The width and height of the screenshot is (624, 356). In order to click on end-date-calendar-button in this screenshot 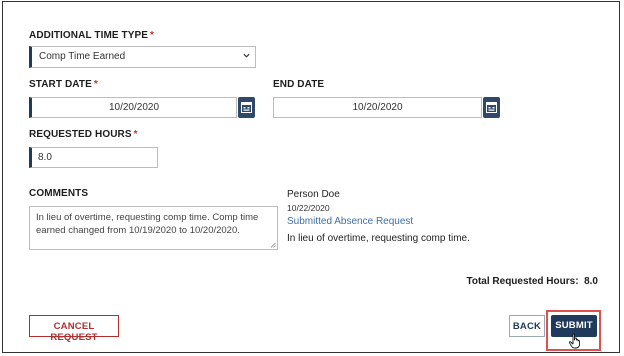, I will do `click(491, 107)`.